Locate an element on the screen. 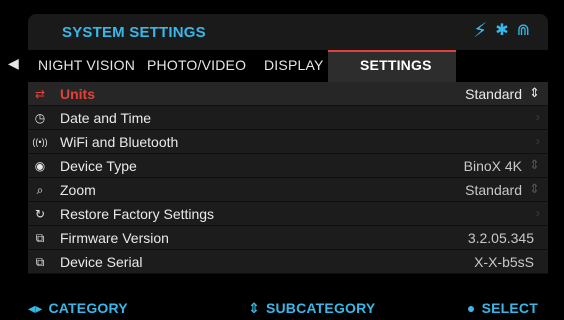 The height and width of the screenshot is (320, 564). restore-icon: ↻ is located at coordinates (40, 214).